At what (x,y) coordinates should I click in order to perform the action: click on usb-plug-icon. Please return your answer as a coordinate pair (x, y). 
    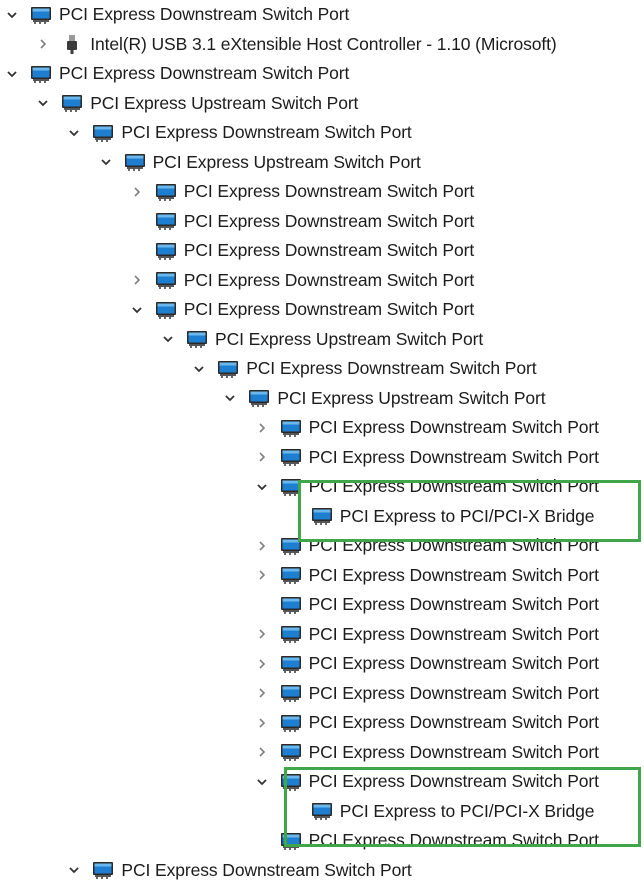
    Looking at the image, I should click on (72, 44).